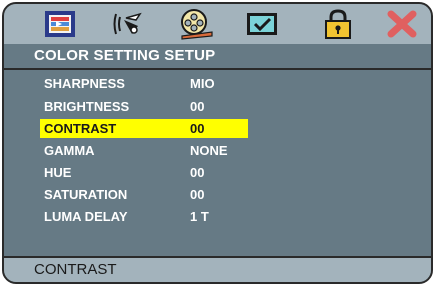 The height and width of the screenshot is (284, 434). I want to click on password-lock-icon, so click(338, 24).